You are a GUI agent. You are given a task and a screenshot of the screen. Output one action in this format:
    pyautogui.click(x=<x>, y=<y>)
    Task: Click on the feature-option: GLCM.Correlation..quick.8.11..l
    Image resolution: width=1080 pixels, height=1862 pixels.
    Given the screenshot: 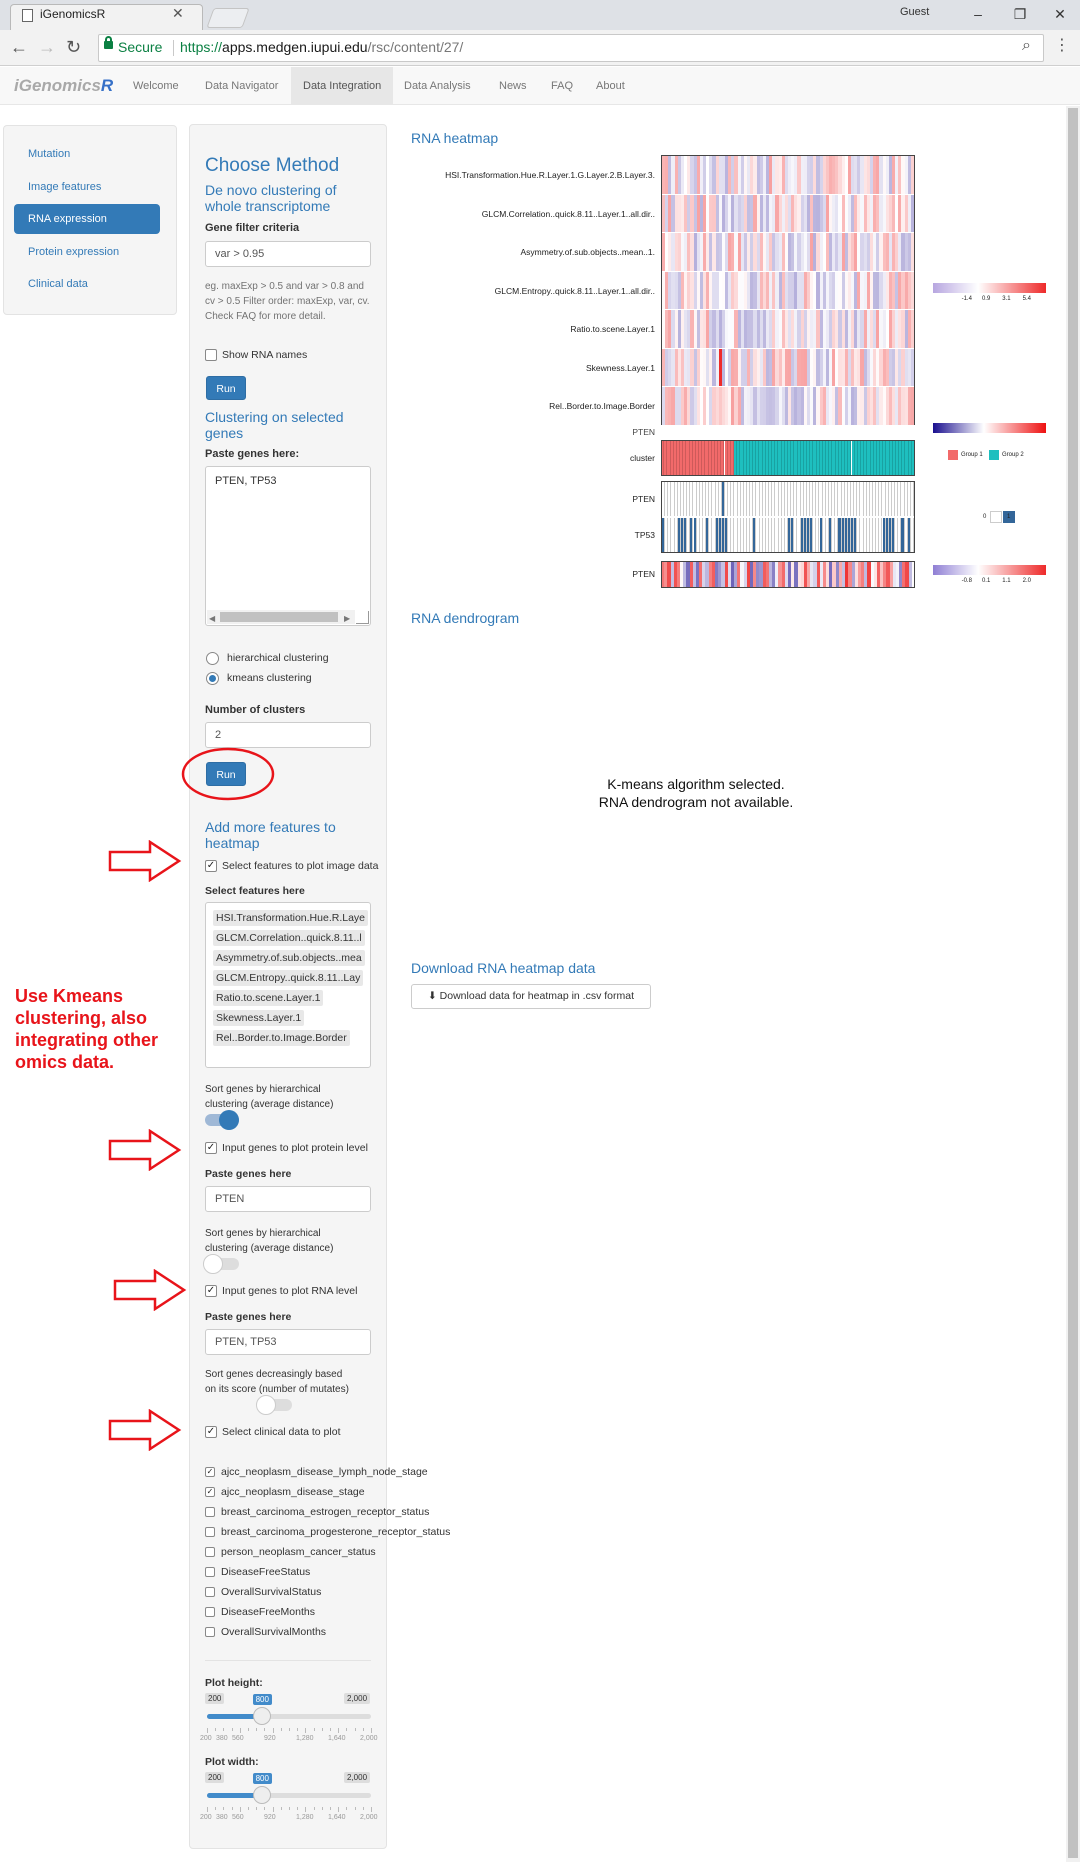 What is the action you would take?
    pyautogui.click(x=289, y=938)
    